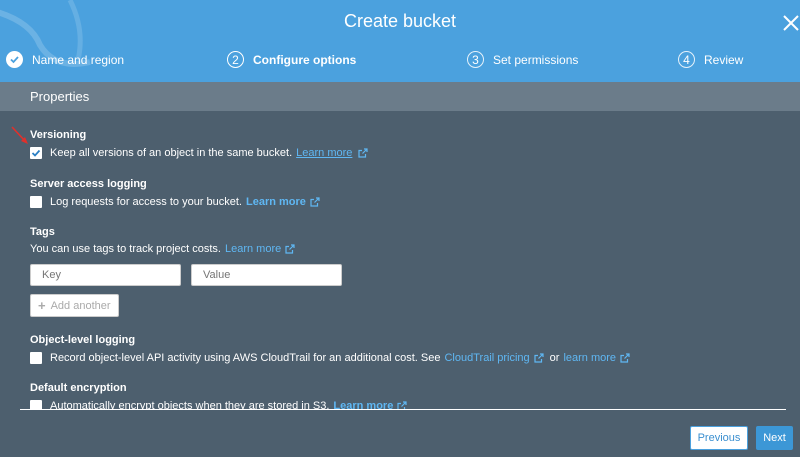 This screenshot has height=457, width=800. Describe the element at coordinates (78, 59) in the screenshot. I see `step-label: Name and region` at that location.